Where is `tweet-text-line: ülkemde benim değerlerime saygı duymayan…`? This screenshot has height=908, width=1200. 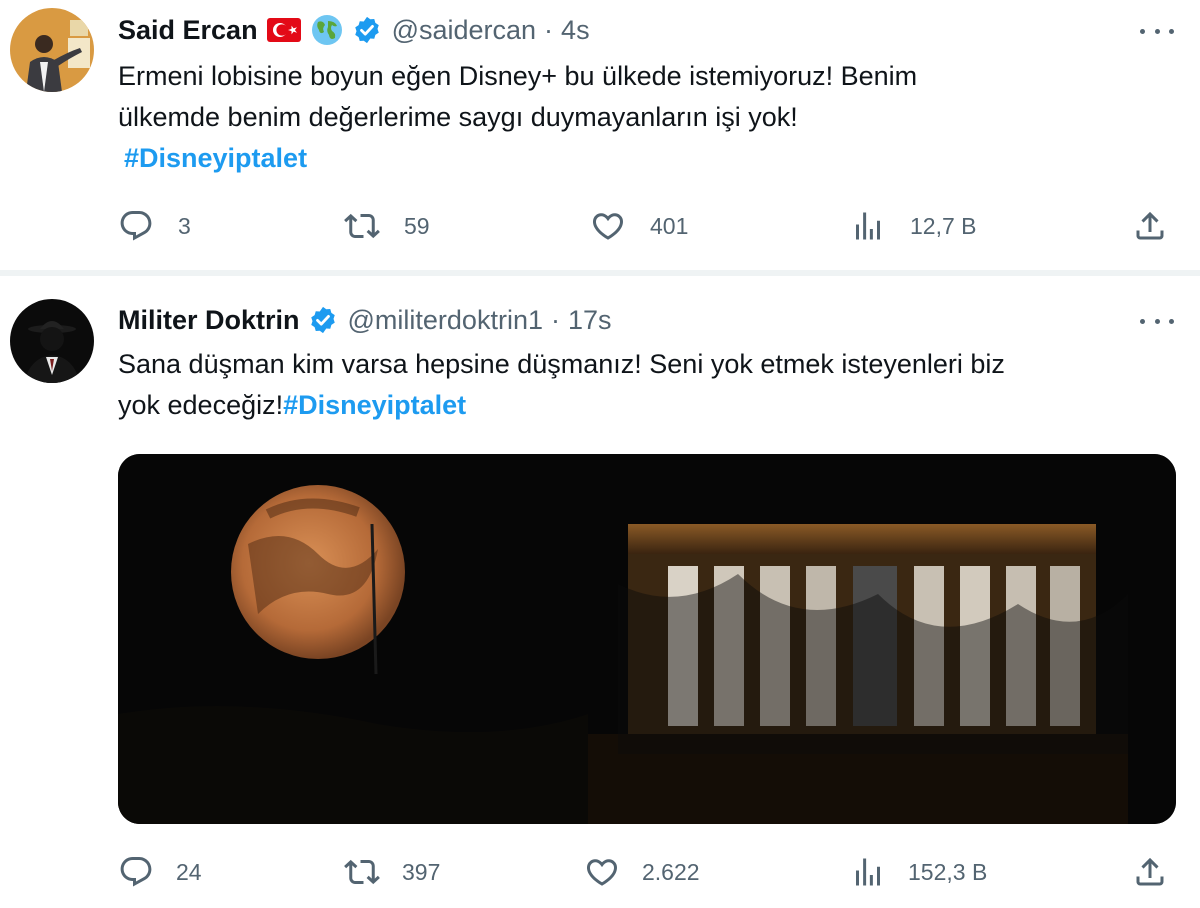 tweet-text-line: ülkemde benim değerlerime saygı duymayan… is located at coordinates (458, 117).